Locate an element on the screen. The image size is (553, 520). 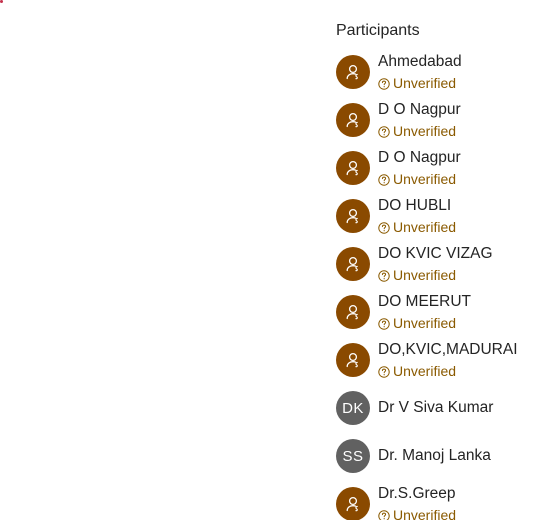
panel-title: Participants is located at coordinates (378, 30).